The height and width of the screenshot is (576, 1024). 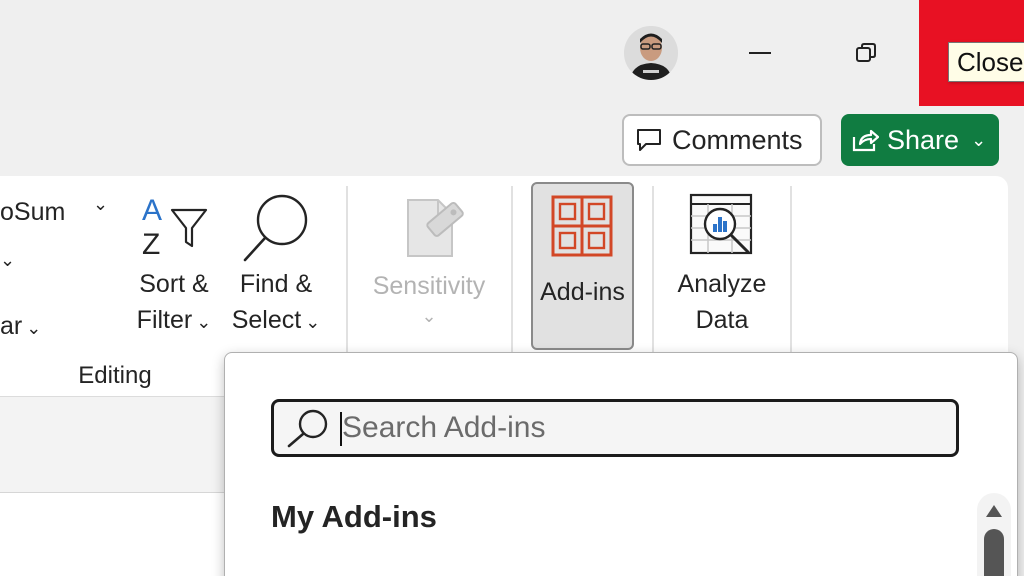 I want to click on analyze-data-icon, so click(x=721, y=224).